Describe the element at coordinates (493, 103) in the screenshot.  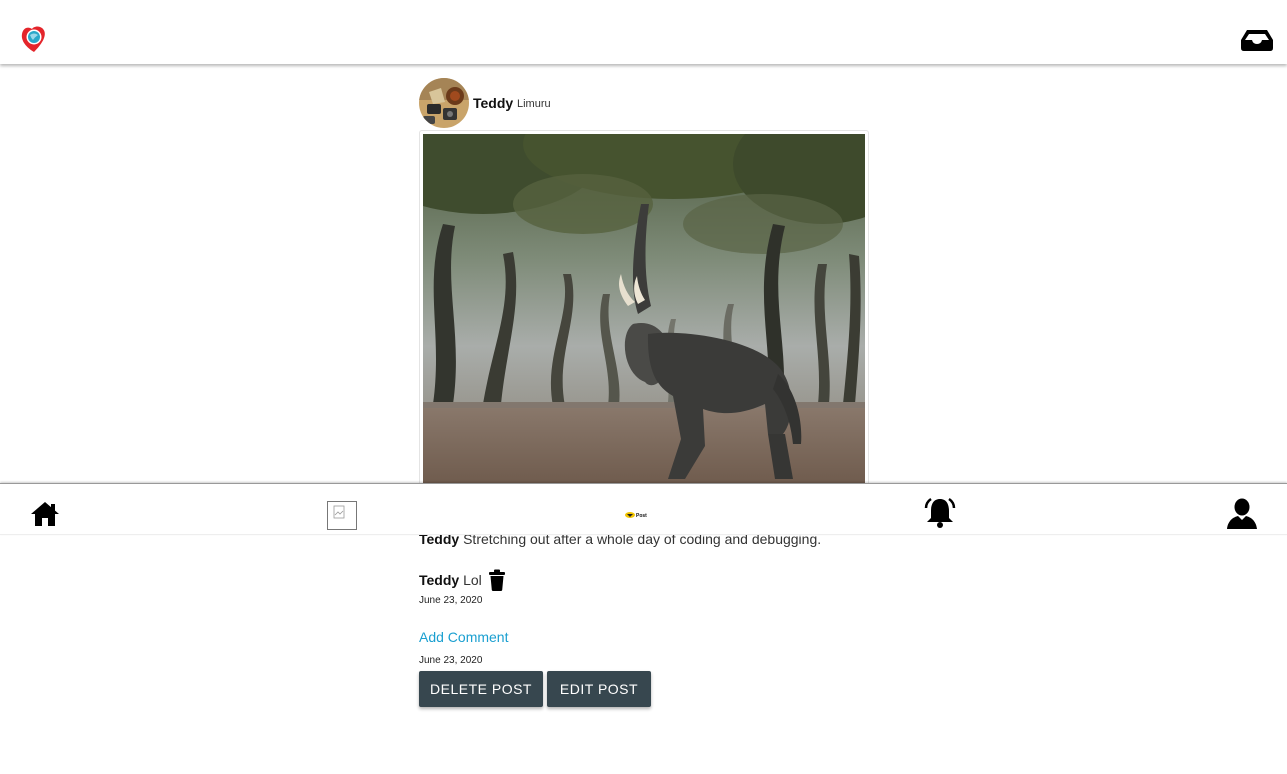
I see `post-username: Teddy` at that location.